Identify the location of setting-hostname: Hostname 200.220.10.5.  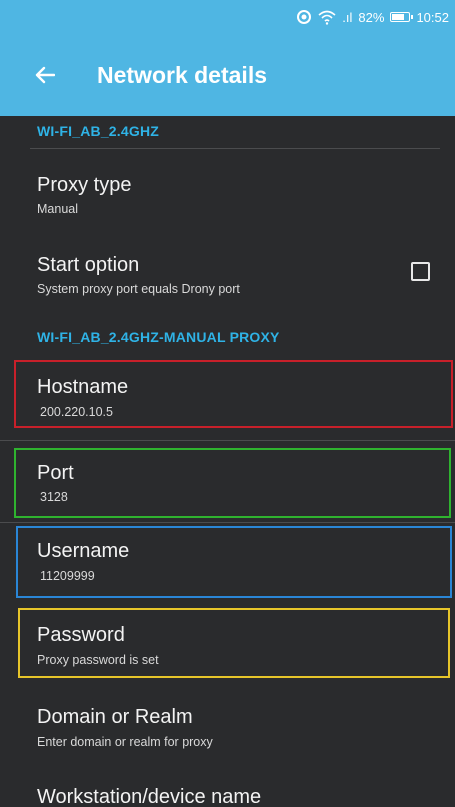
(227, 394).